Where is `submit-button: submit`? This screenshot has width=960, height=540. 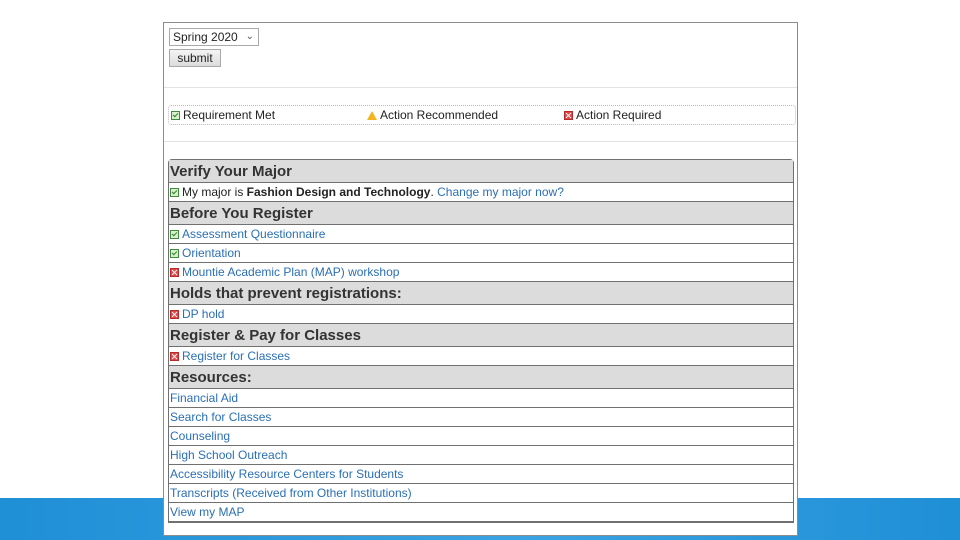
submit-button: submit is located at coordinates (195, 58).